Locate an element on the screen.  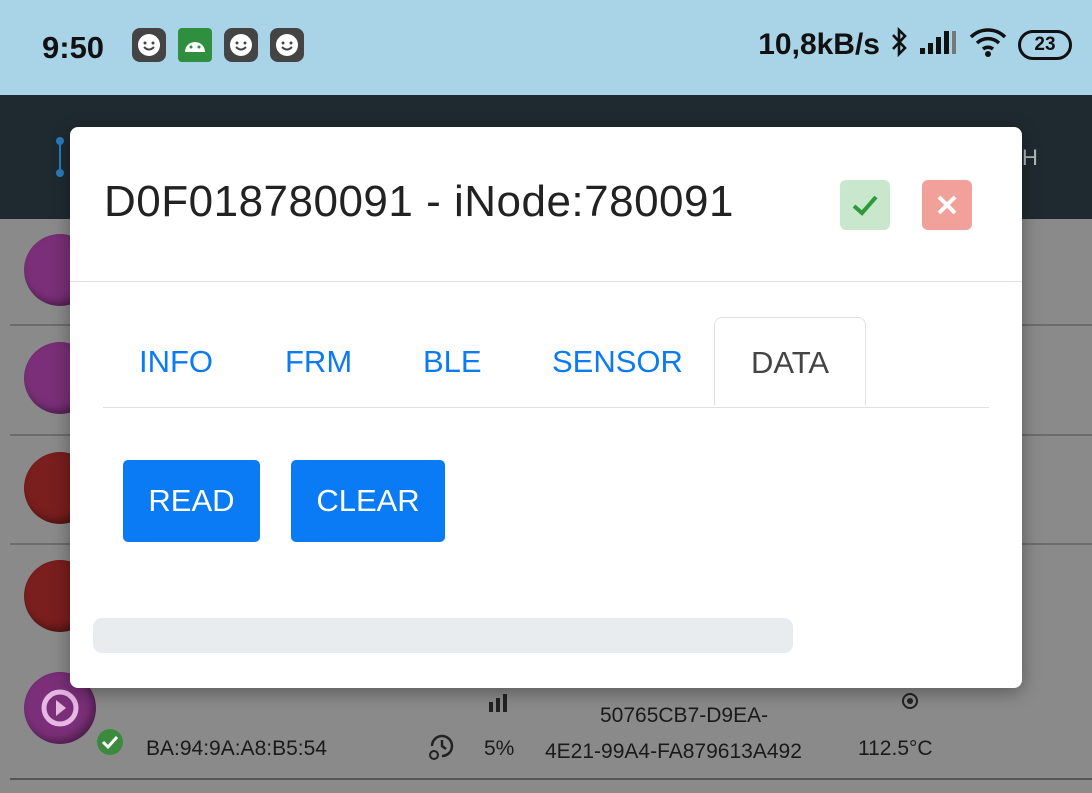
network-speed: 10,8kB/s is located at coordinates (819, 44).